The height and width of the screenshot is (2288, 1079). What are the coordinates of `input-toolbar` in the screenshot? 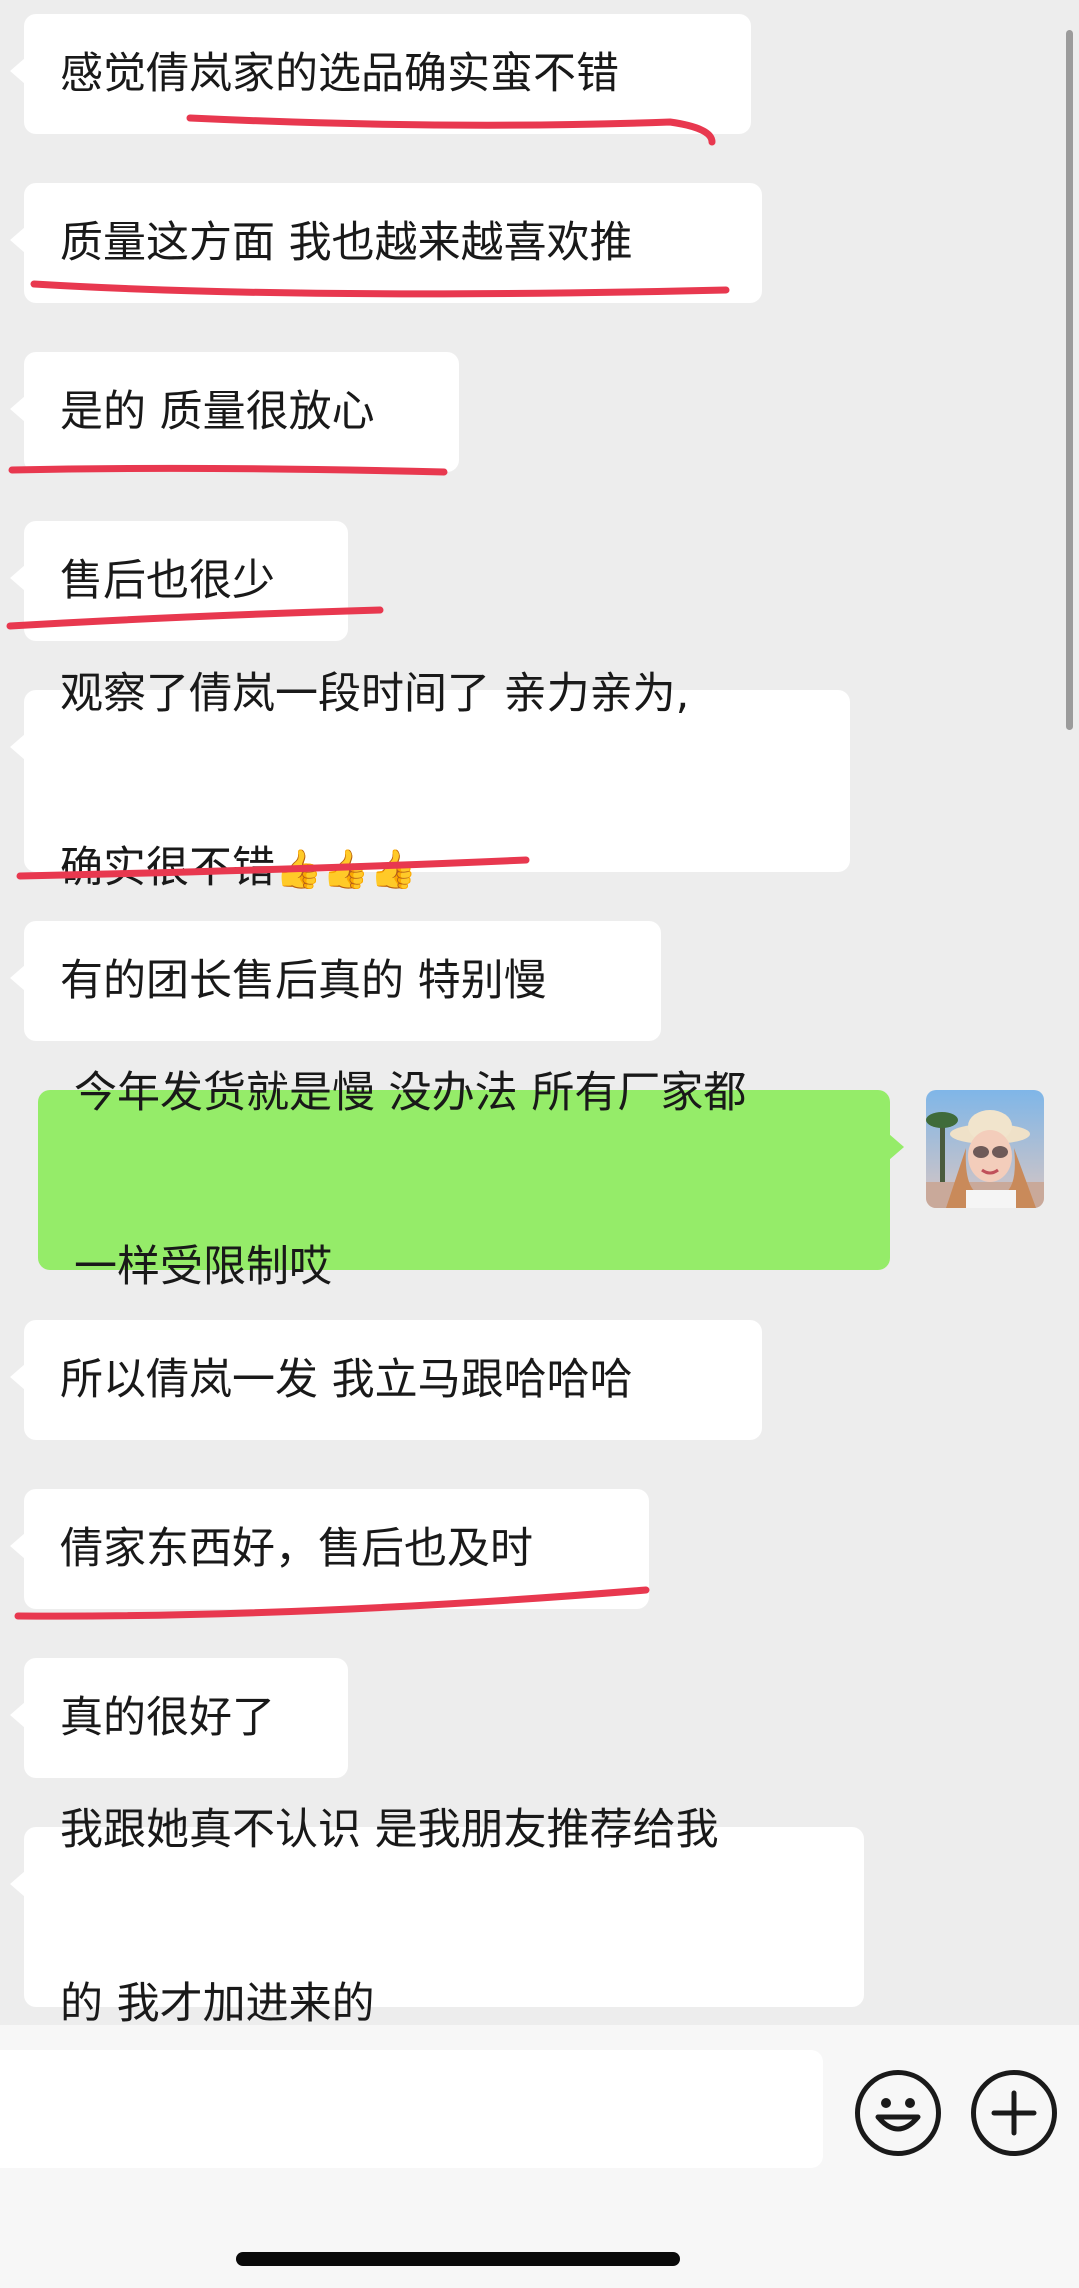 It's located at (539, 2156).